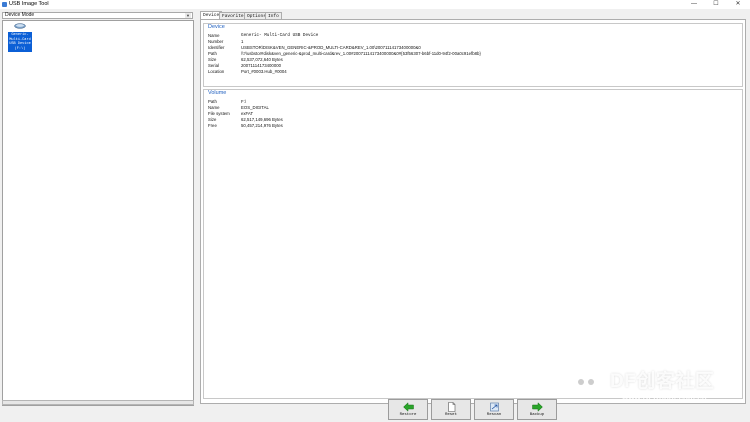  Describe the element at coordinates (97, 15) in the screenshot. I see `mode-select: Device Mode ▼` at that location.